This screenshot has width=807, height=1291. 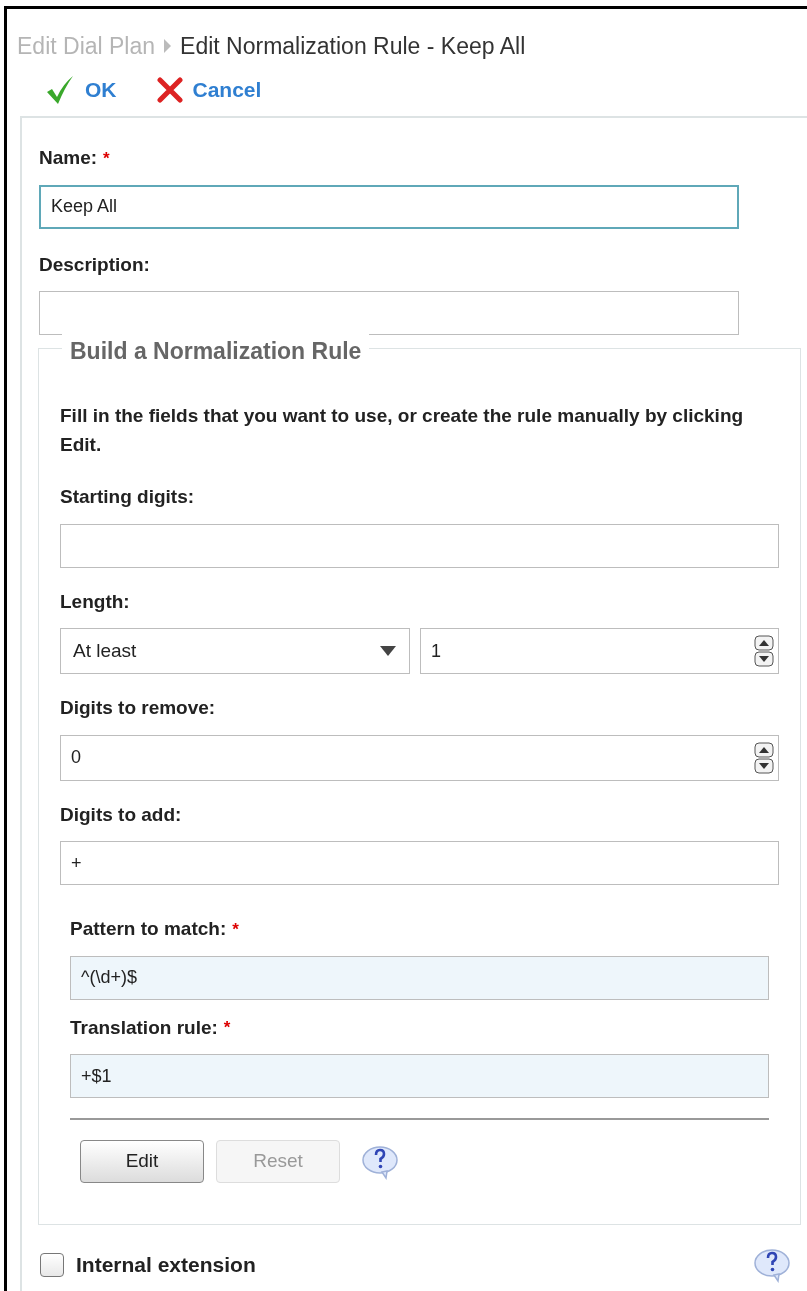 What do you see at coordinates (389, 206) in the screenshot?
I see `text-field: Keep All` at bounding box center [389, 206].